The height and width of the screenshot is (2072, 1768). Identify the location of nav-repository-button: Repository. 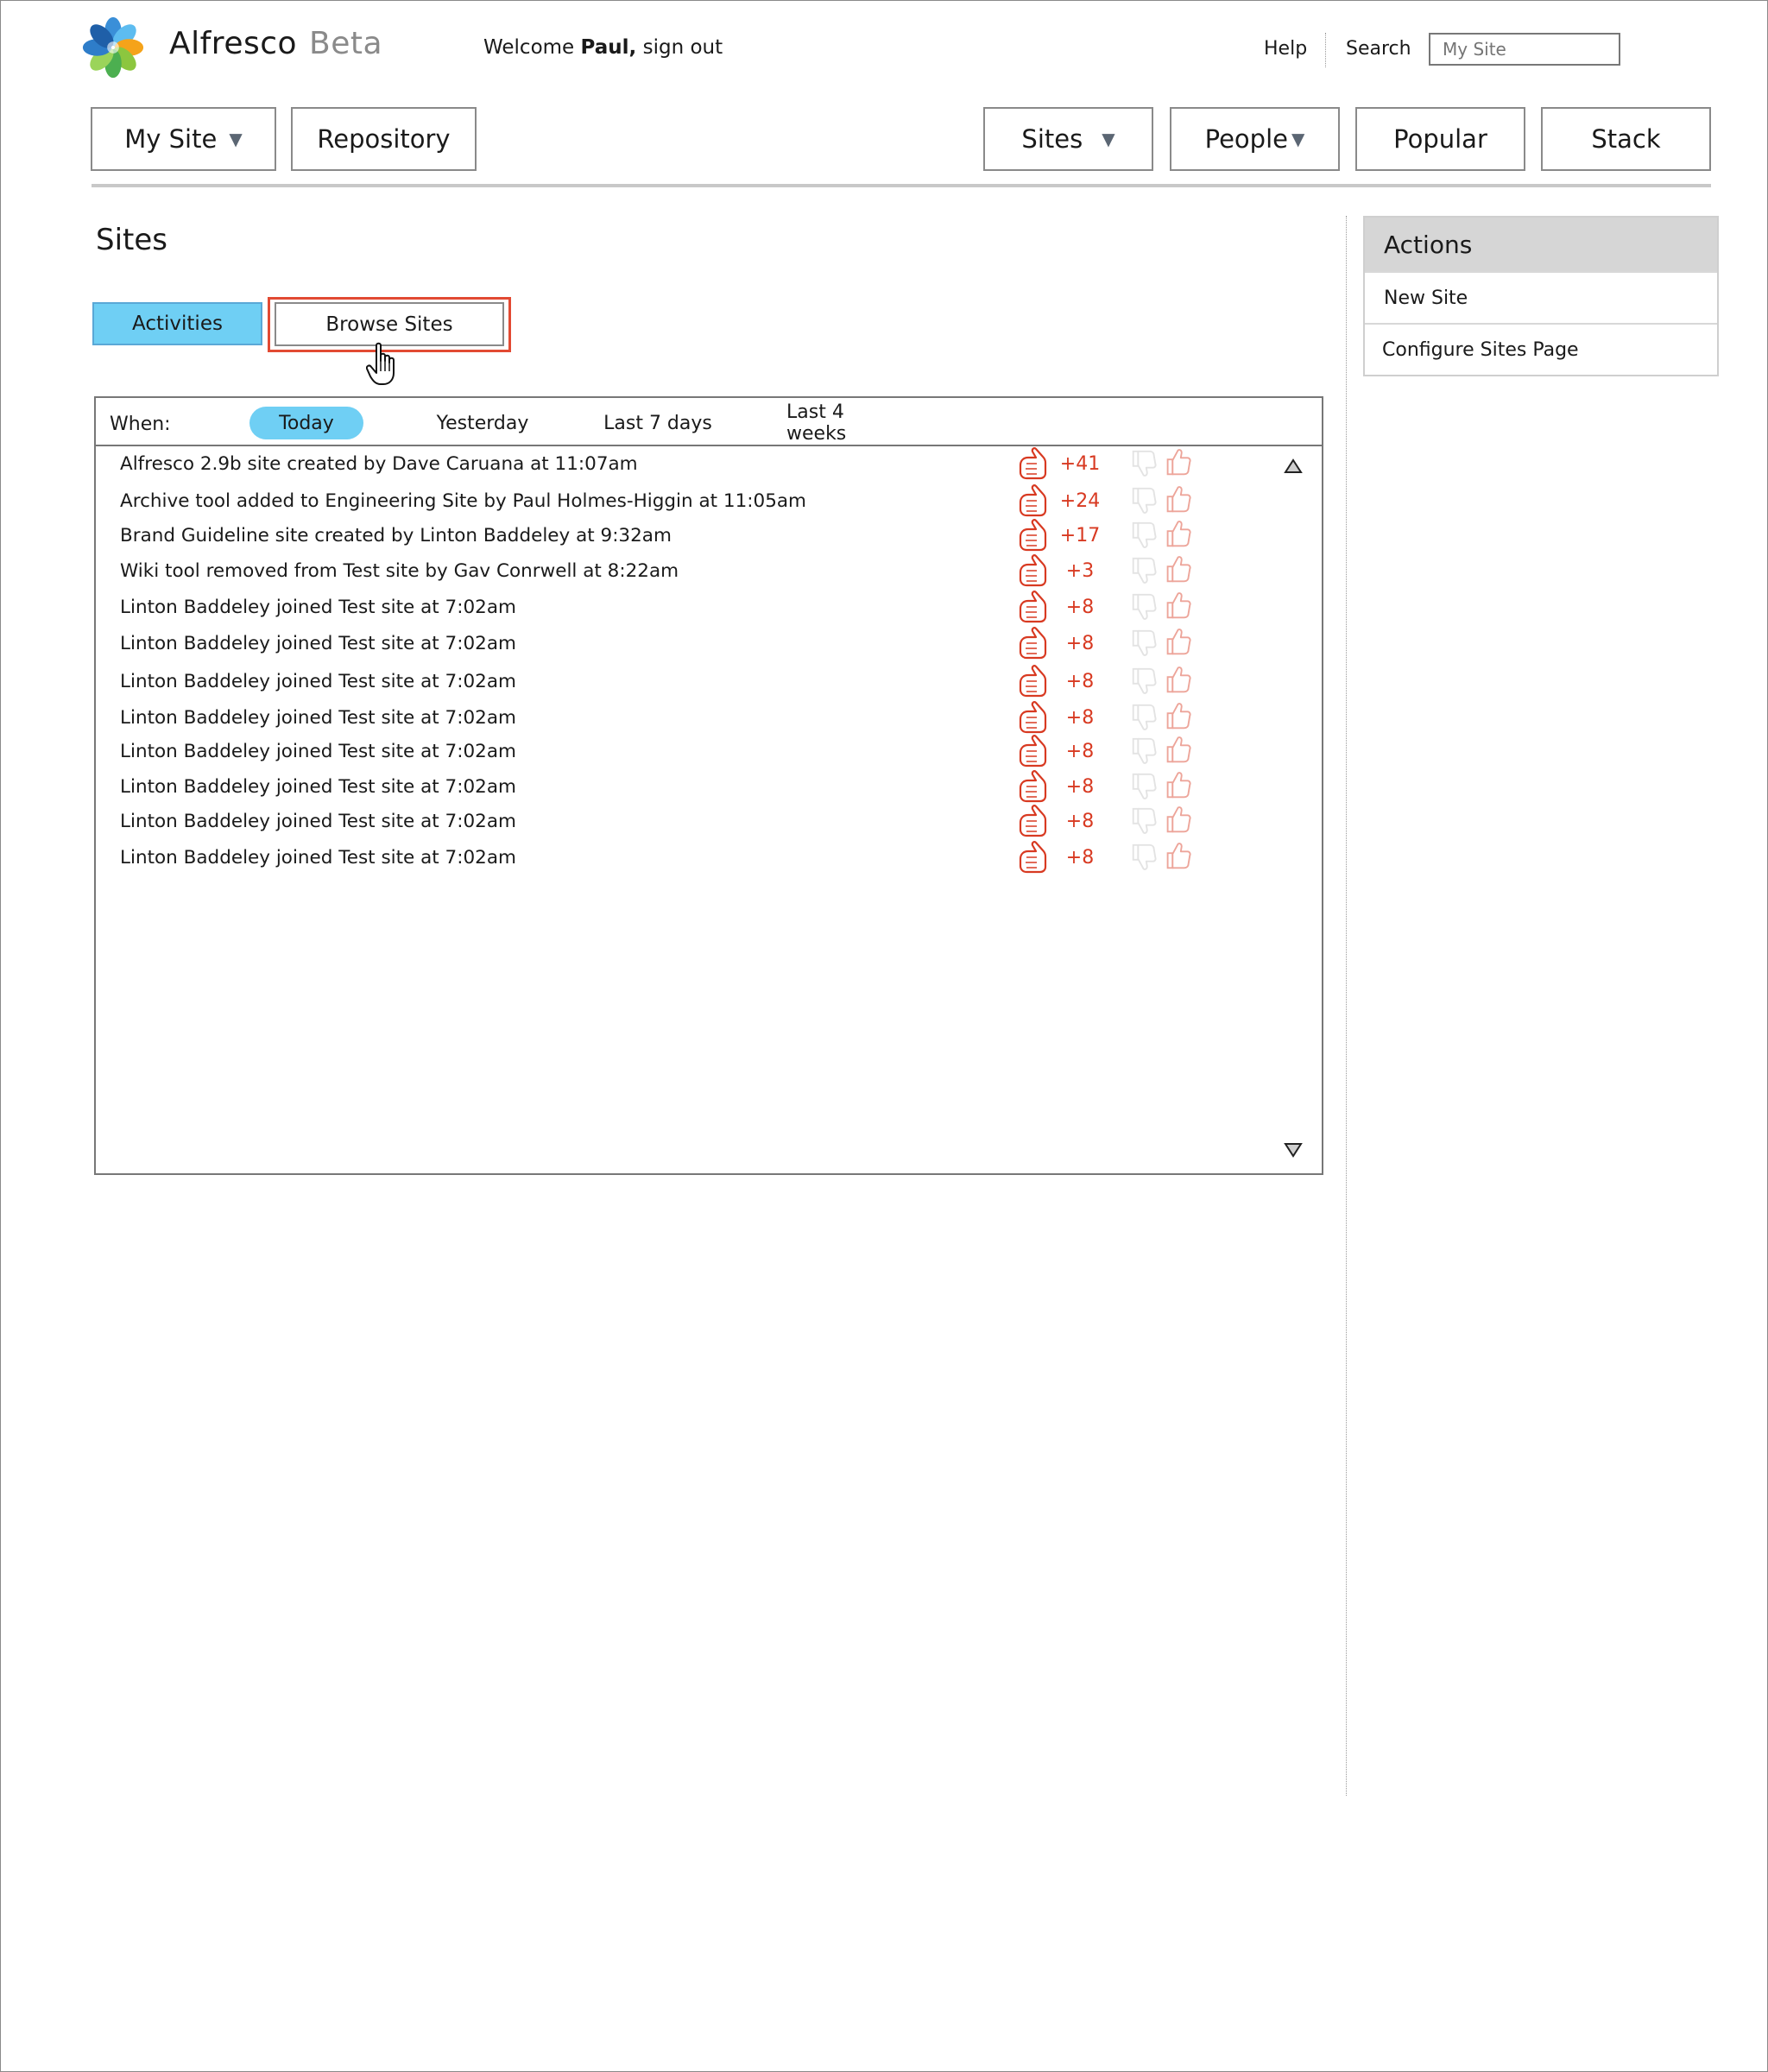
(384, 139).